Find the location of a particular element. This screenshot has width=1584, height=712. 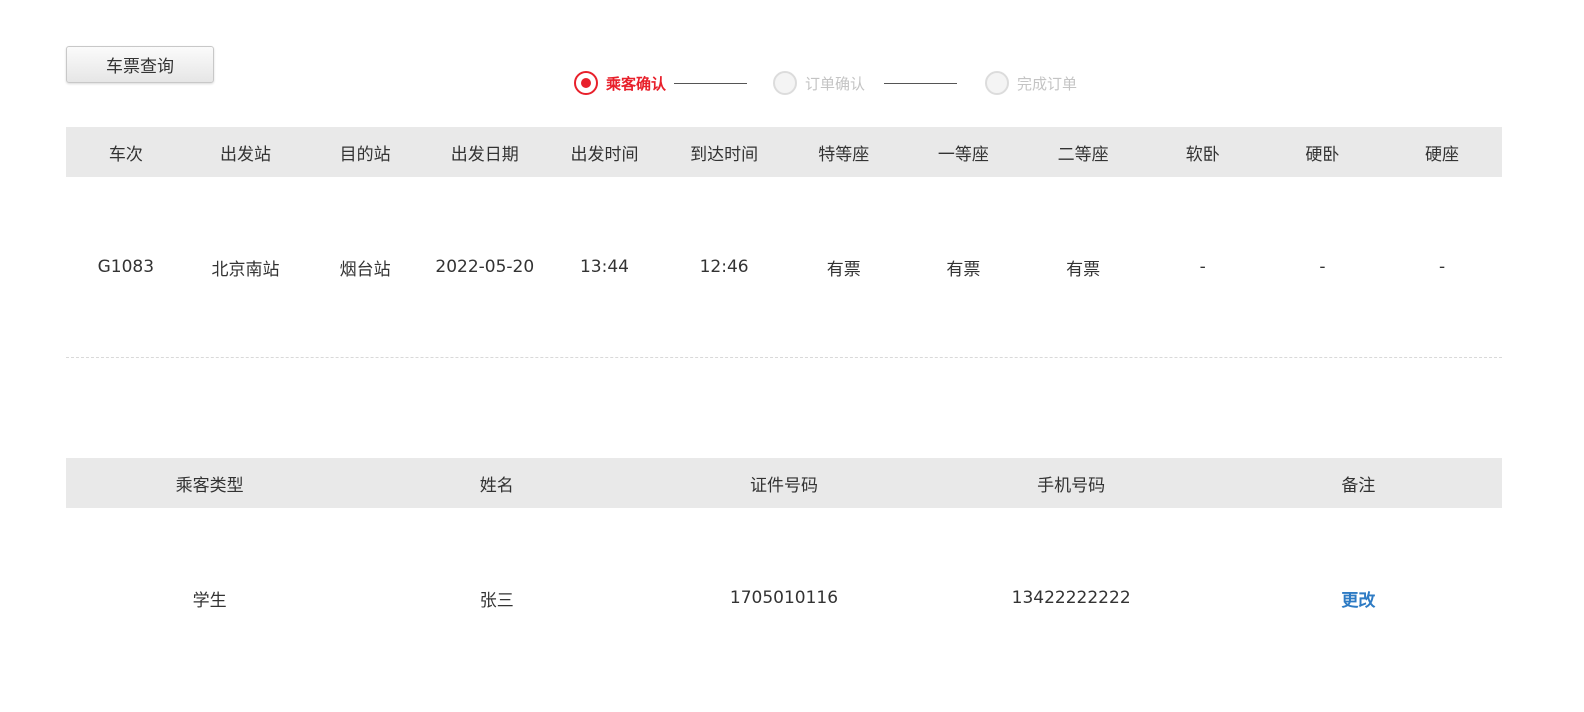

passenger-table-header: 乘客类型 姓名 证件号码 手机号码 备注 is located at coordinates (784, 483).